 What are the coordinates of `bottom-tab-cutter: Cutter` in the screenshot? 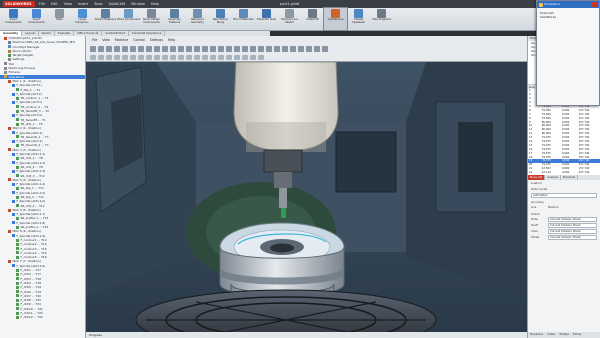 It's located at (551, 335).